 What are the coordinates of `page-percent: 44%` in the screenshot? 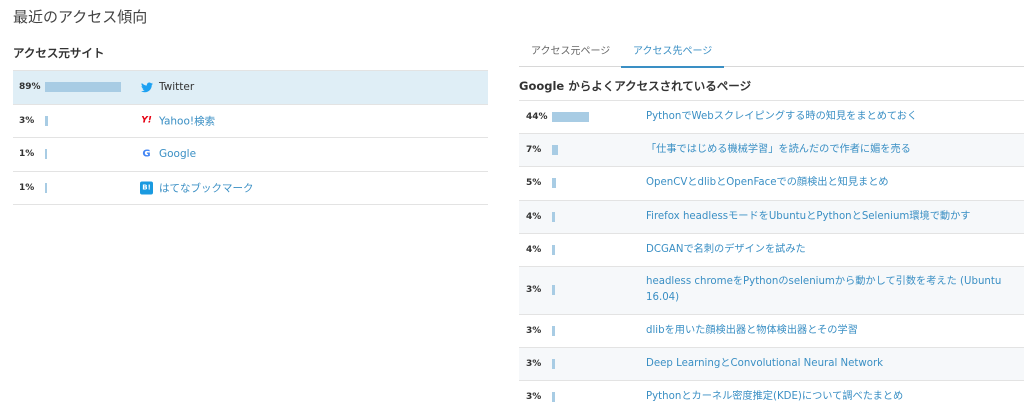 It's located at (537, 117).